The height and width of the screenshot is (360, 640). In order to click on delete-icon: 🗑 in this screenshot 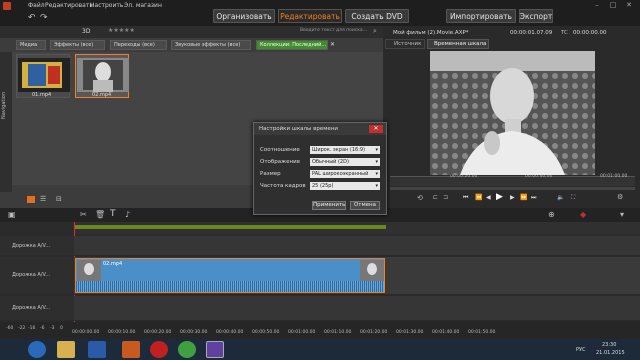, I will do `click(100, 214)`.